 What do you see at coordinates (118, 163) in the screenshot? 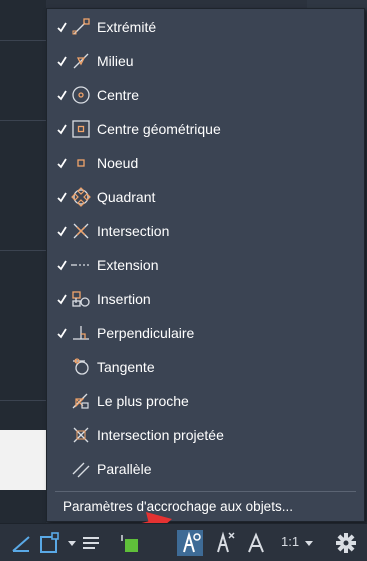
I see `menu-item-label: Noeud` at bounding box center [118, 163].